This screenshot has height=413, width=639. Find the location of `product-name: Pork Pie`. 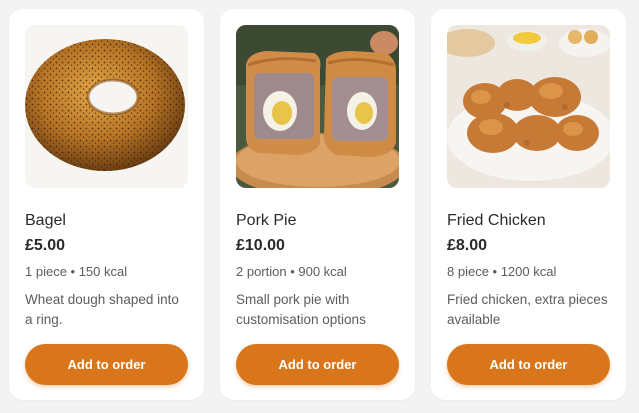

product-name: Pork Pie is located at coordinates (266, 220).